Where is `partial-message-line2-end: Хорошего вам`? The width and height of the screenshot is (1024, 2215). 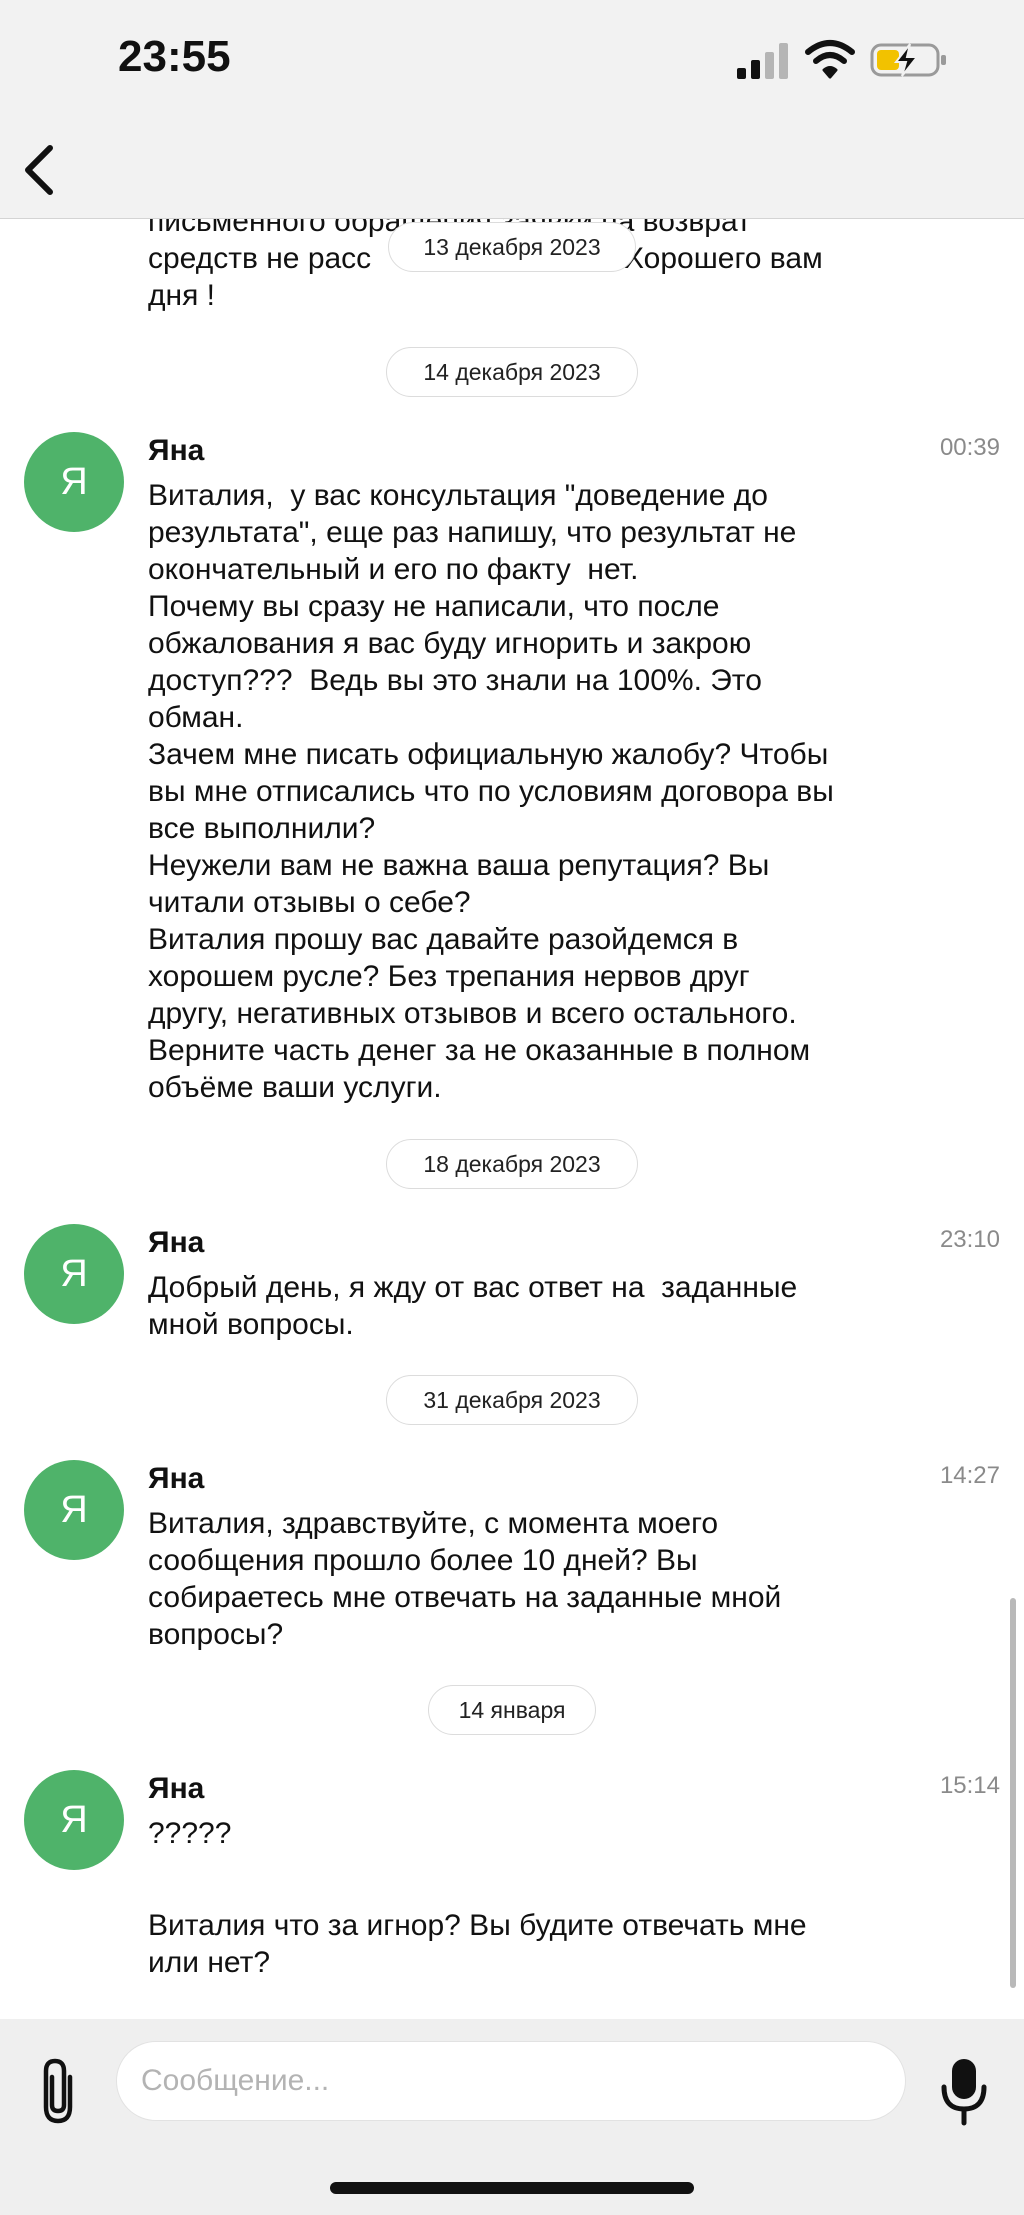 partial-message-line2-end: Хорошего вам is located at coordinates (723, 258).